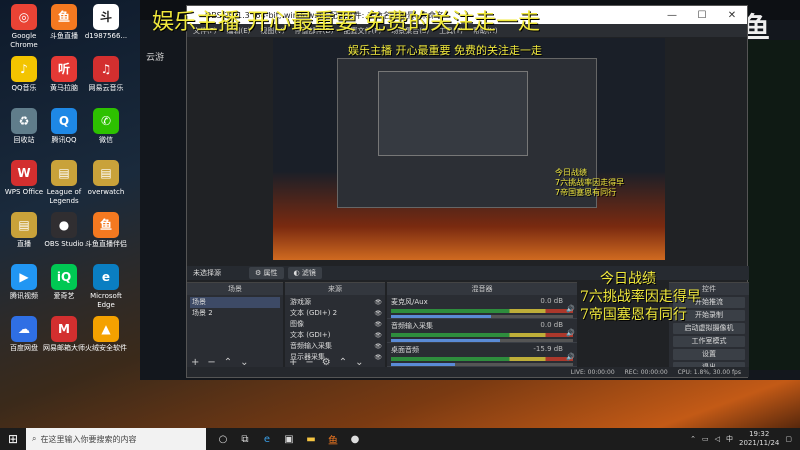 The height and width of the screenshot is (450, 800). Describe the element at coordinates (732, 15) in the screenshot. I see `close-button: ✕` at that location.